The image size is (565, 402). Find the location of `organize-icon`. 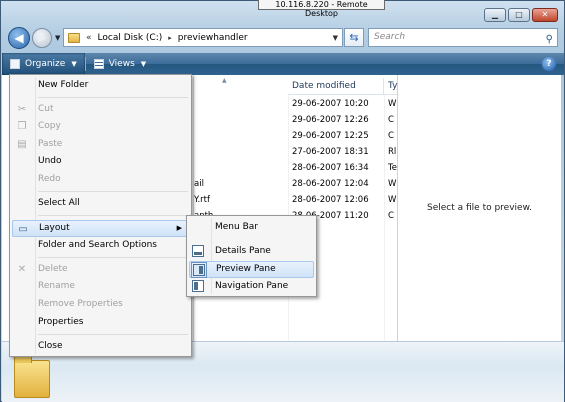

organize-icon is located at coordinates (15, 64).